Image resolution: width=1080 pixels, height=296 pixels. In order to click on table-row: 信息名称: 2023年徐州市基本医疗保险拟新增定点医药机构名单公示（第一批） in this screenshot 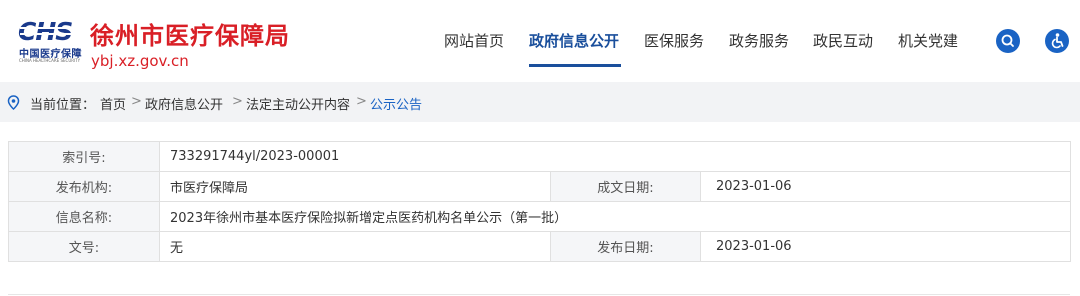, I will do `click(540, 216)`.